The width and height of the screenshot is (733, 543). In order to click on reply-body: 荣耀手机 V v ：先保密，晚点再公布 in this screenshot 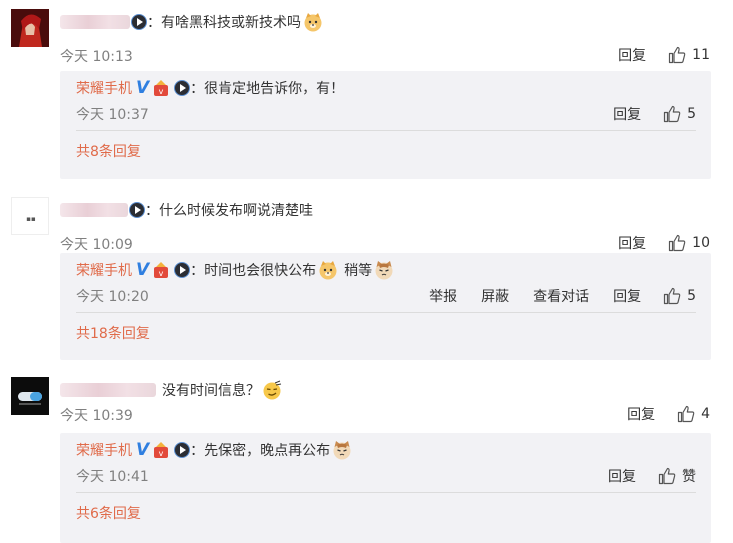, I will do `click(215, 450)`.